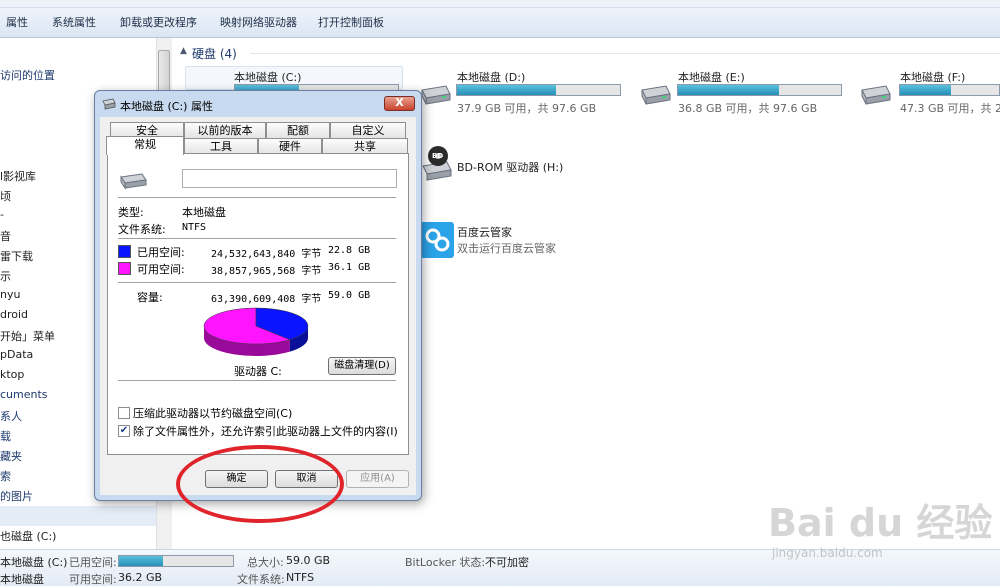 Image resolution: width=1000 pixels, height=586 pixels. Describe the element at coordinates (827, 553) in the screenshot. I see `watermark-url: jingyan.baidu.com` at that location.